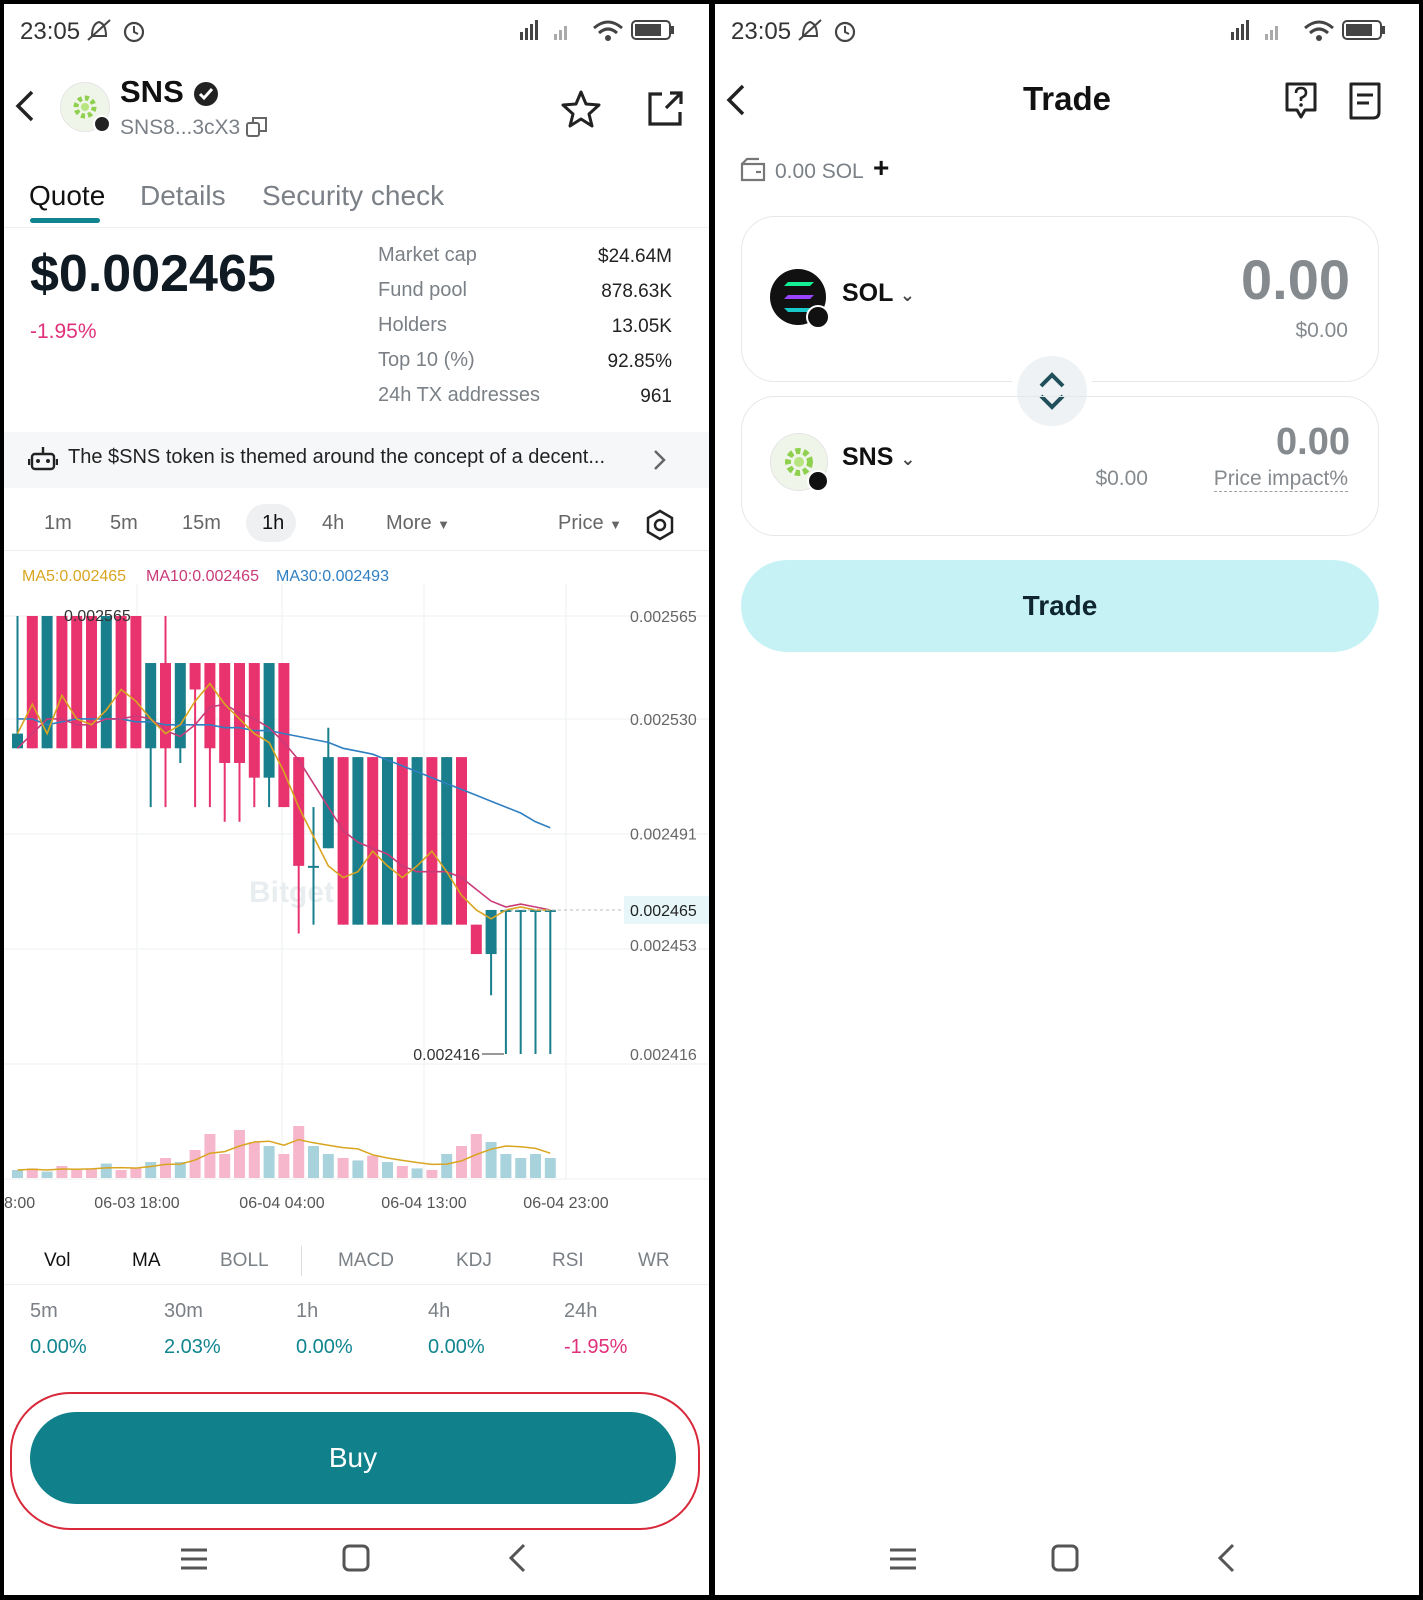  What do you see at coordinates (665, 109) in the screenshot?
I see `share-icon` at bounding box center [665, 109].